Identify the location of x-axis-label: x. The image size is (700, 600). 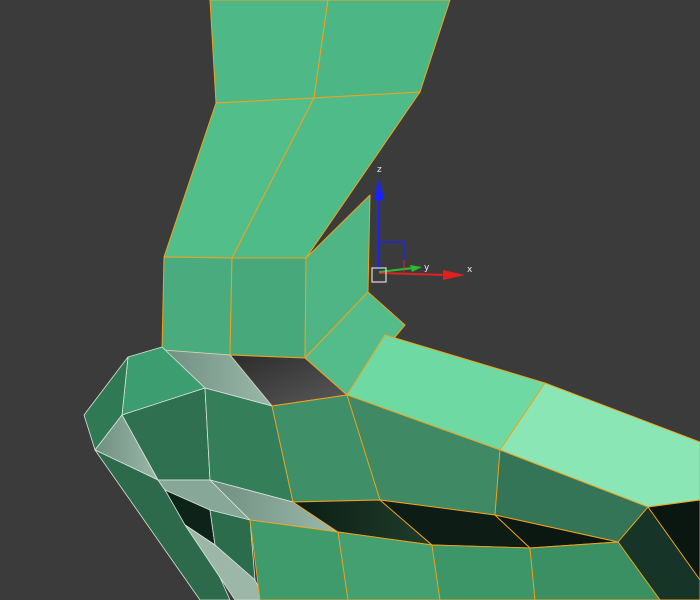
(470, 270).